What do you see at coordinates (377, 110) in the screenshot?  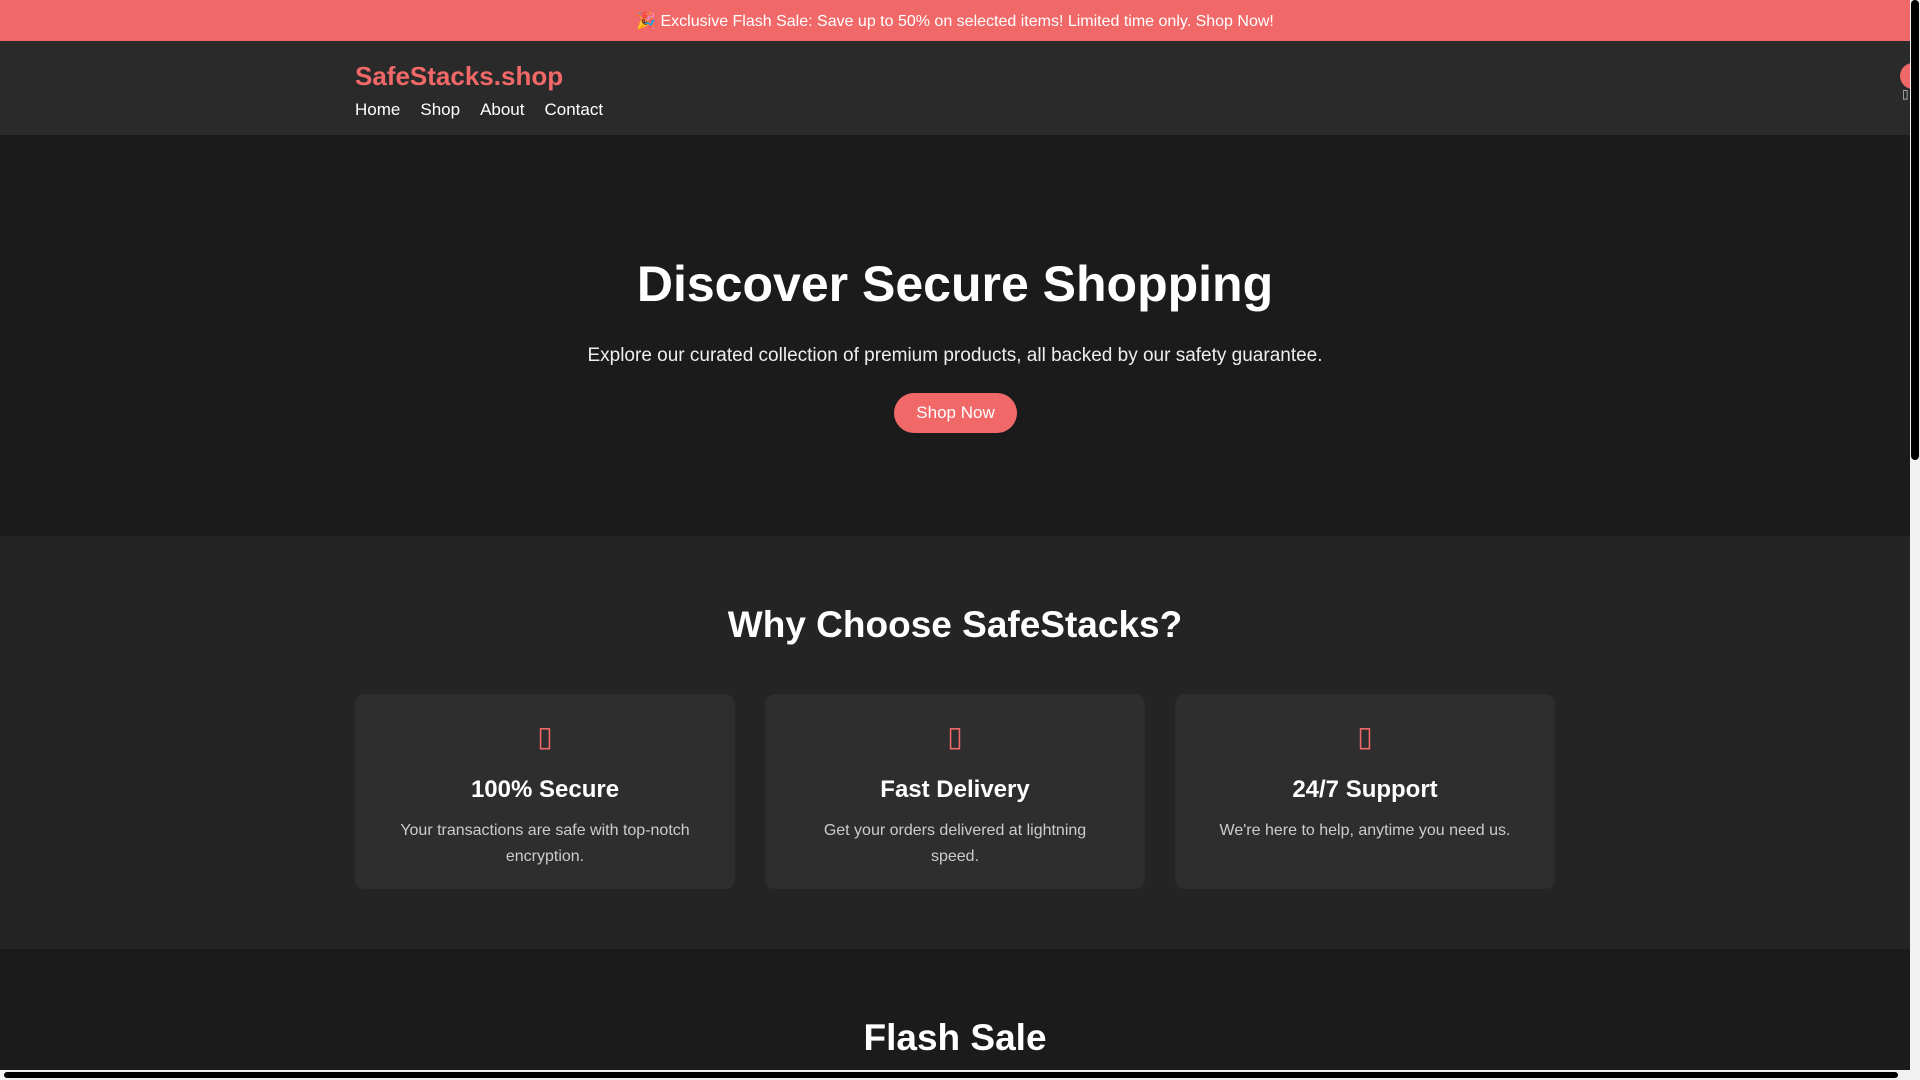 I see `nav-link-home: Home` at bounding box center [377, 110].